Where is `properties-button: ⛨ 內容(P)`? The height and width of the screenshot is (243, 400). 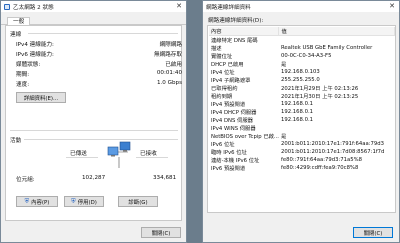 properties-button: ⛨ 內容(P) is located at coordinates (37, 201).